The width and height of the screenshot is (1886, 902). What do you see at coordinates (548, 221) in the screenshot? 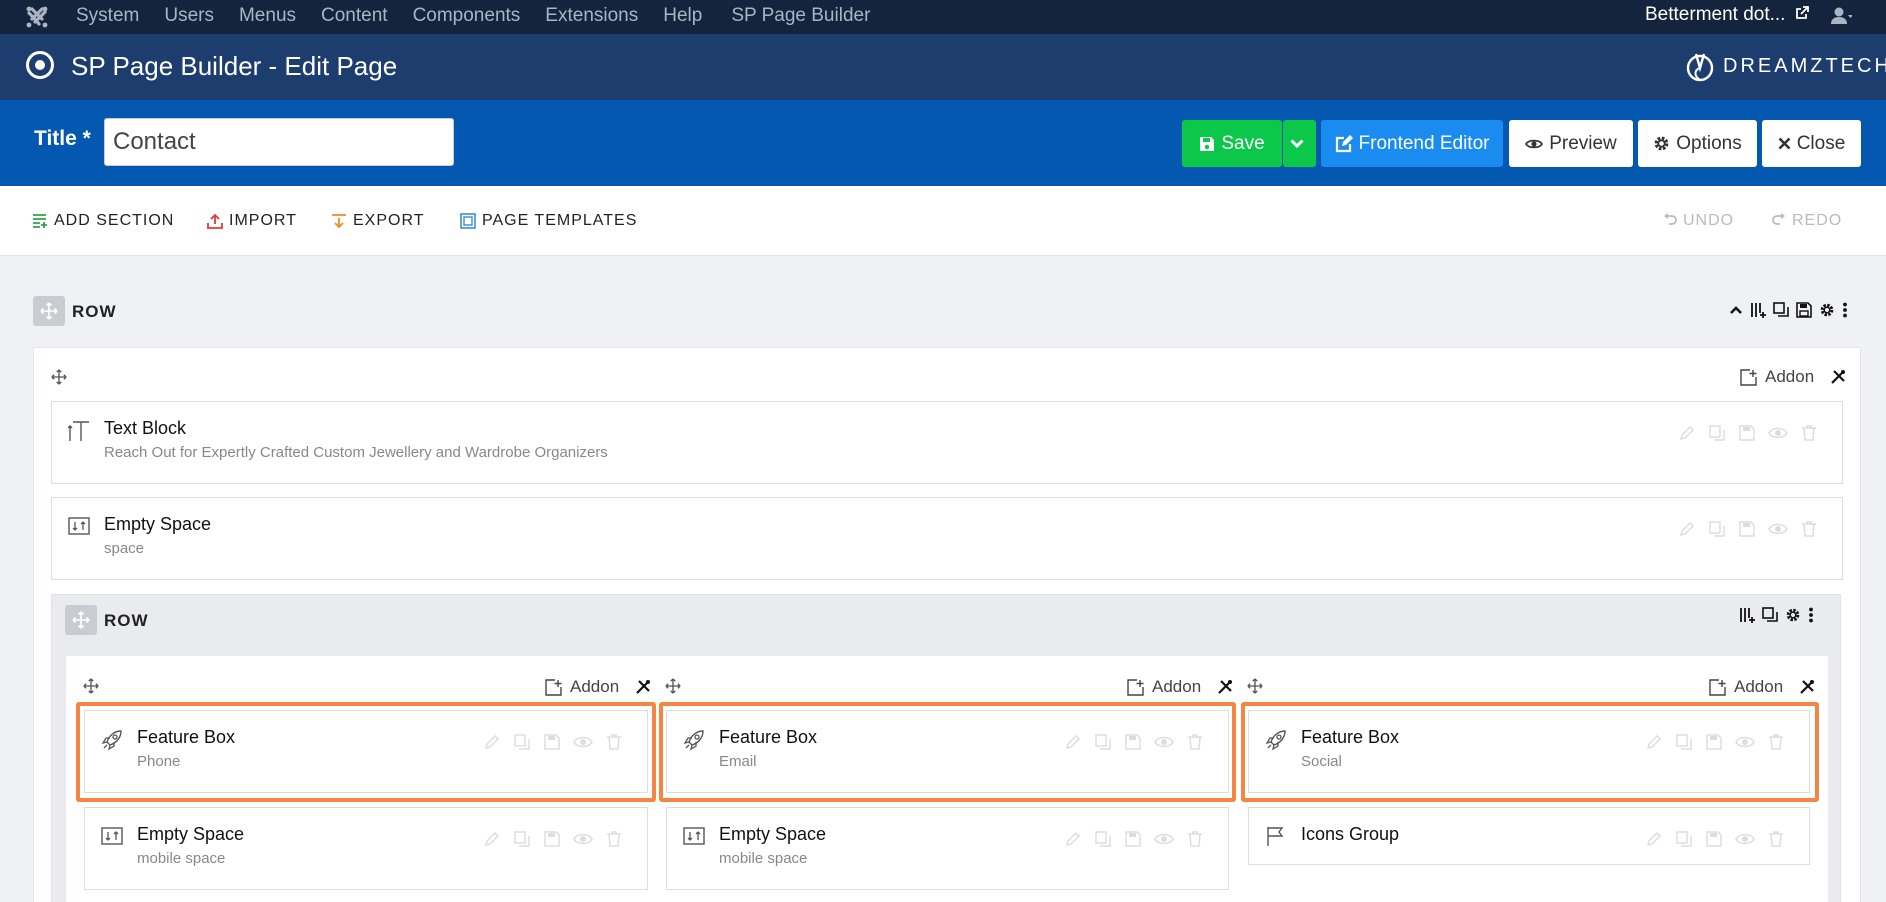
I see `page-templates-button: PAGE TEMPLATES` at bounding box center [548, 221].